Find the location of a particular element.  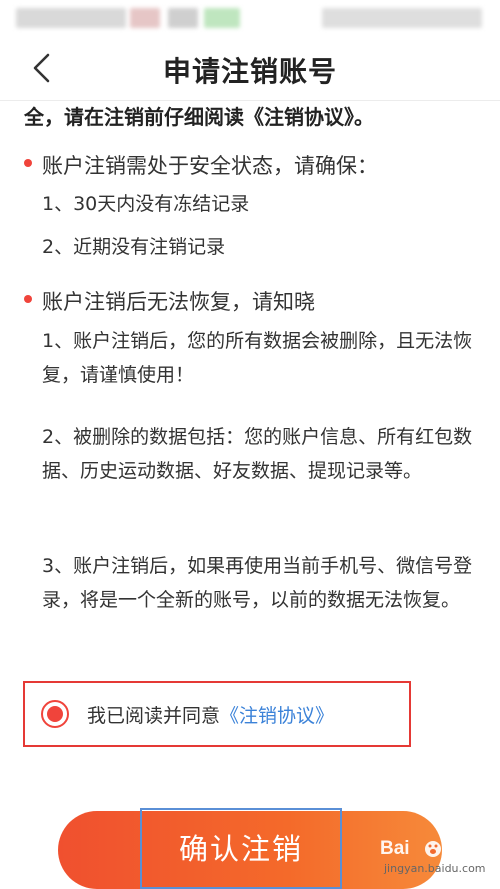

status-bar is located at coordinates (250, 19).